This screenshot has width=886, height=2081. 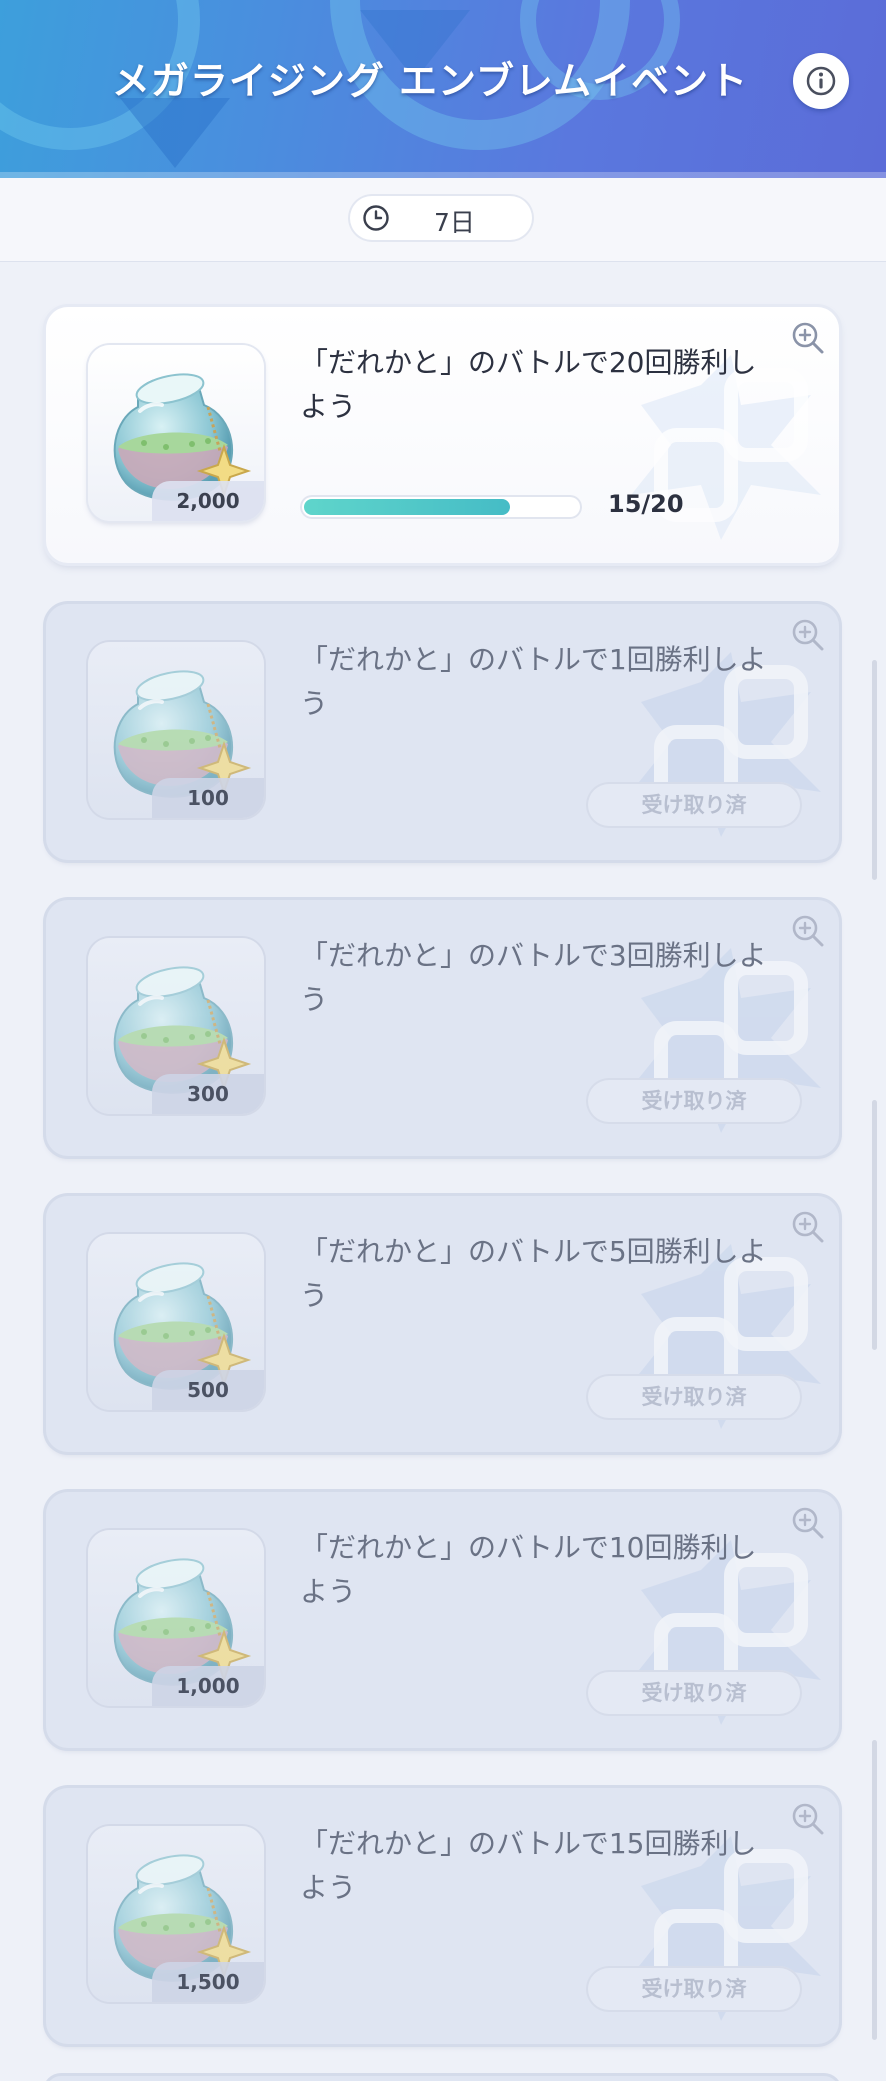 I want to click on reward-count: 500, so click(x=208, y=1390).